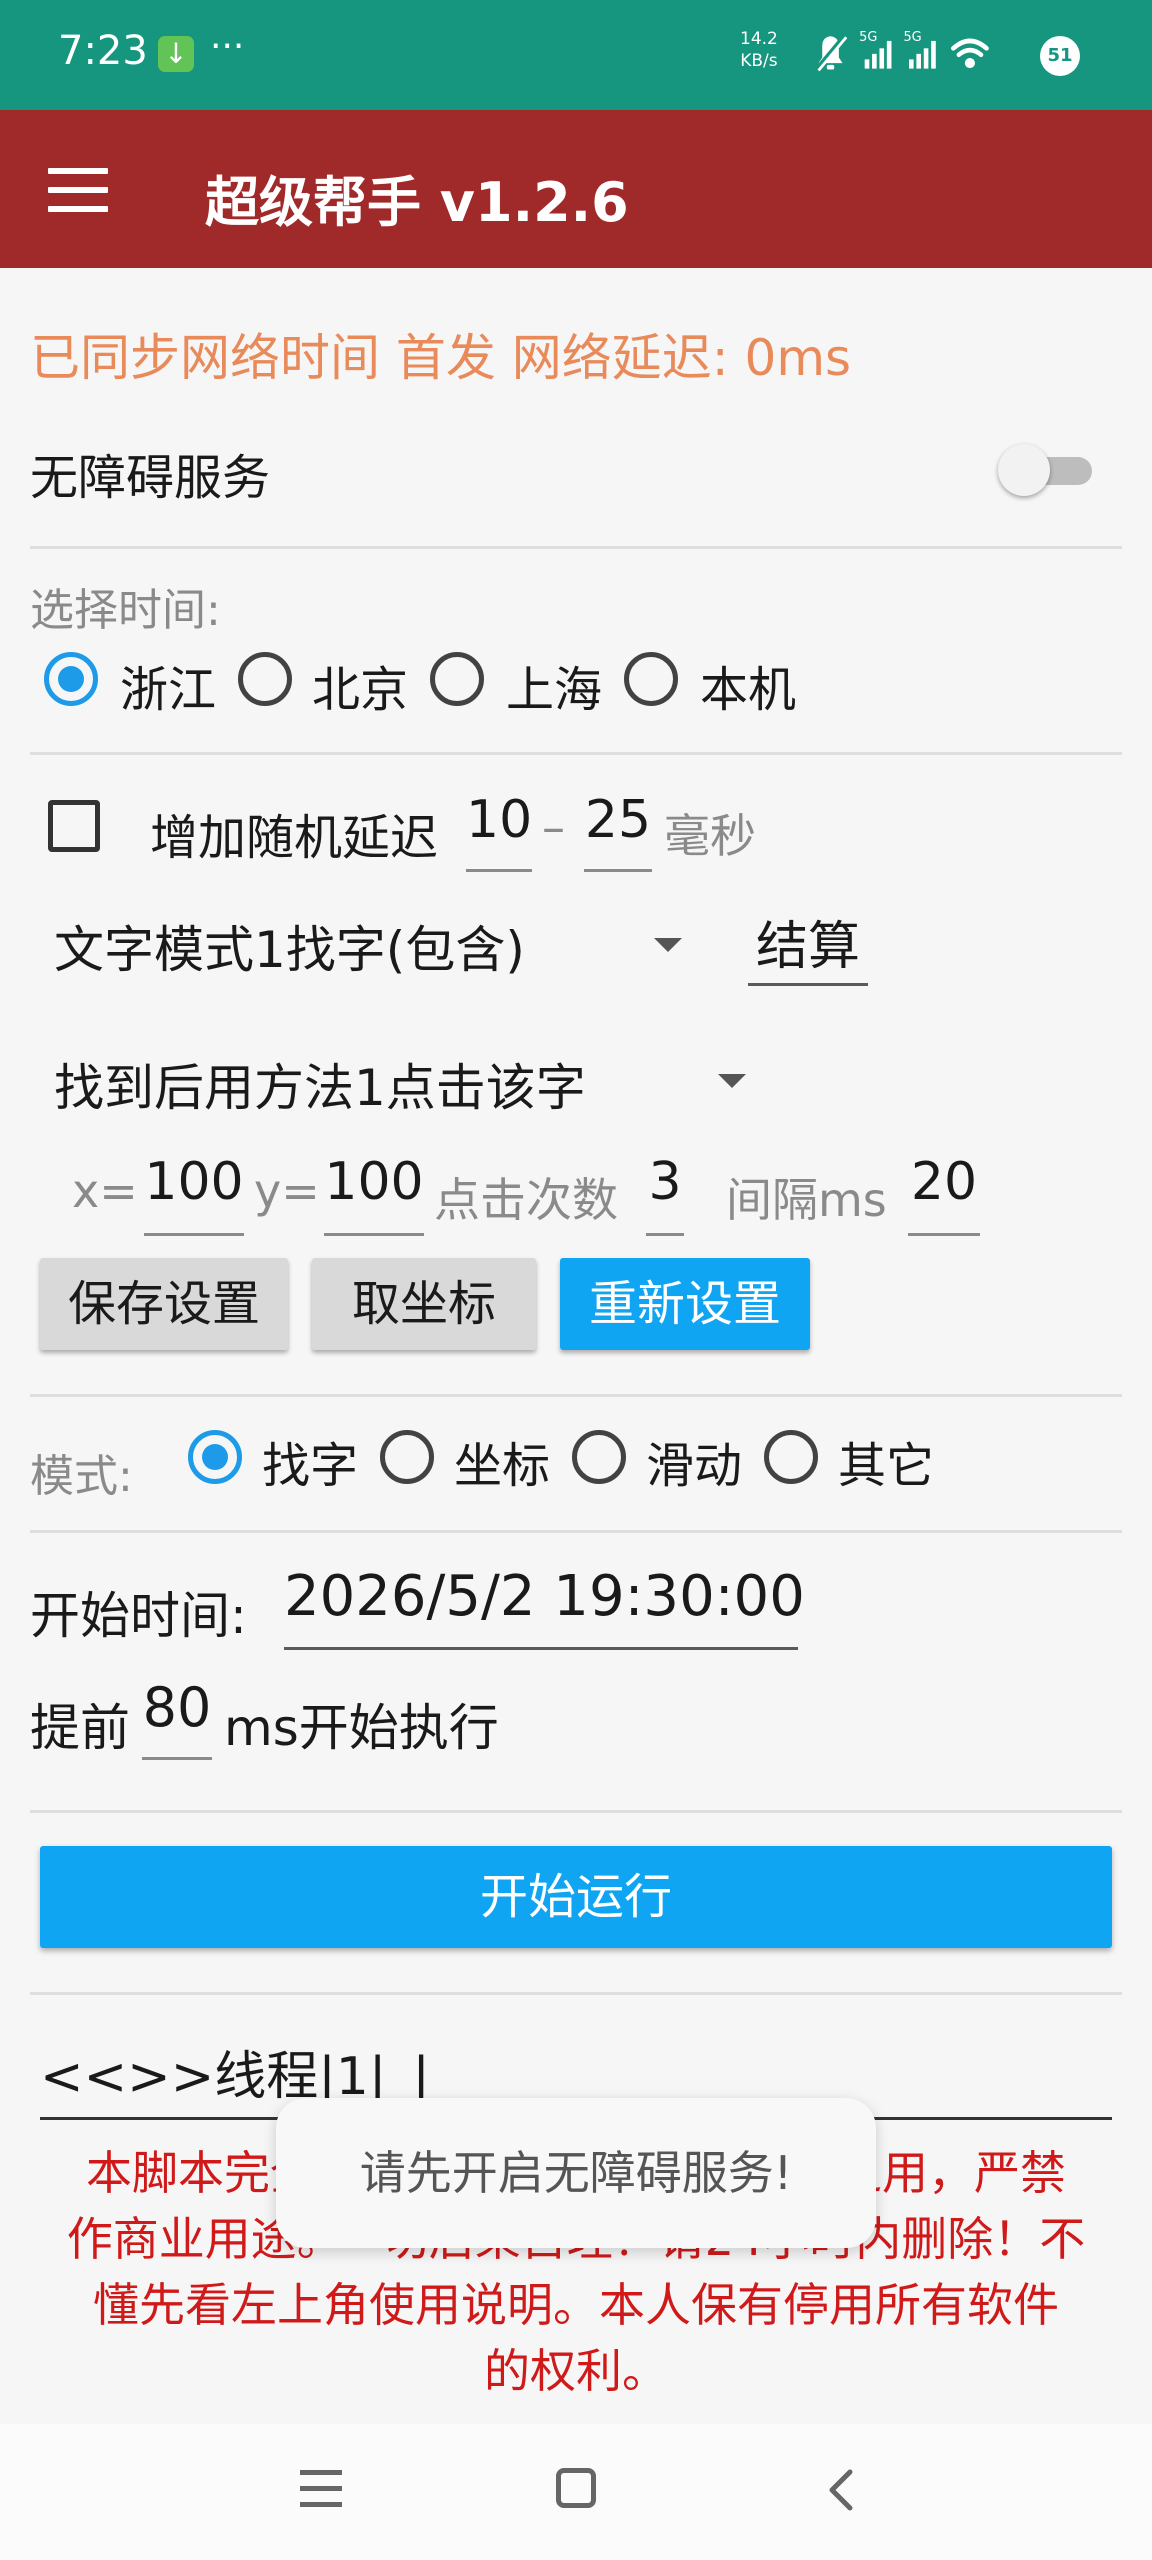 The height and width of the screenshot is (2560, 1152). What do you see at coordinates (919, 49) in the screenshot?
I see `signal-icon-2: 5G` at bounding box center [919, 49].